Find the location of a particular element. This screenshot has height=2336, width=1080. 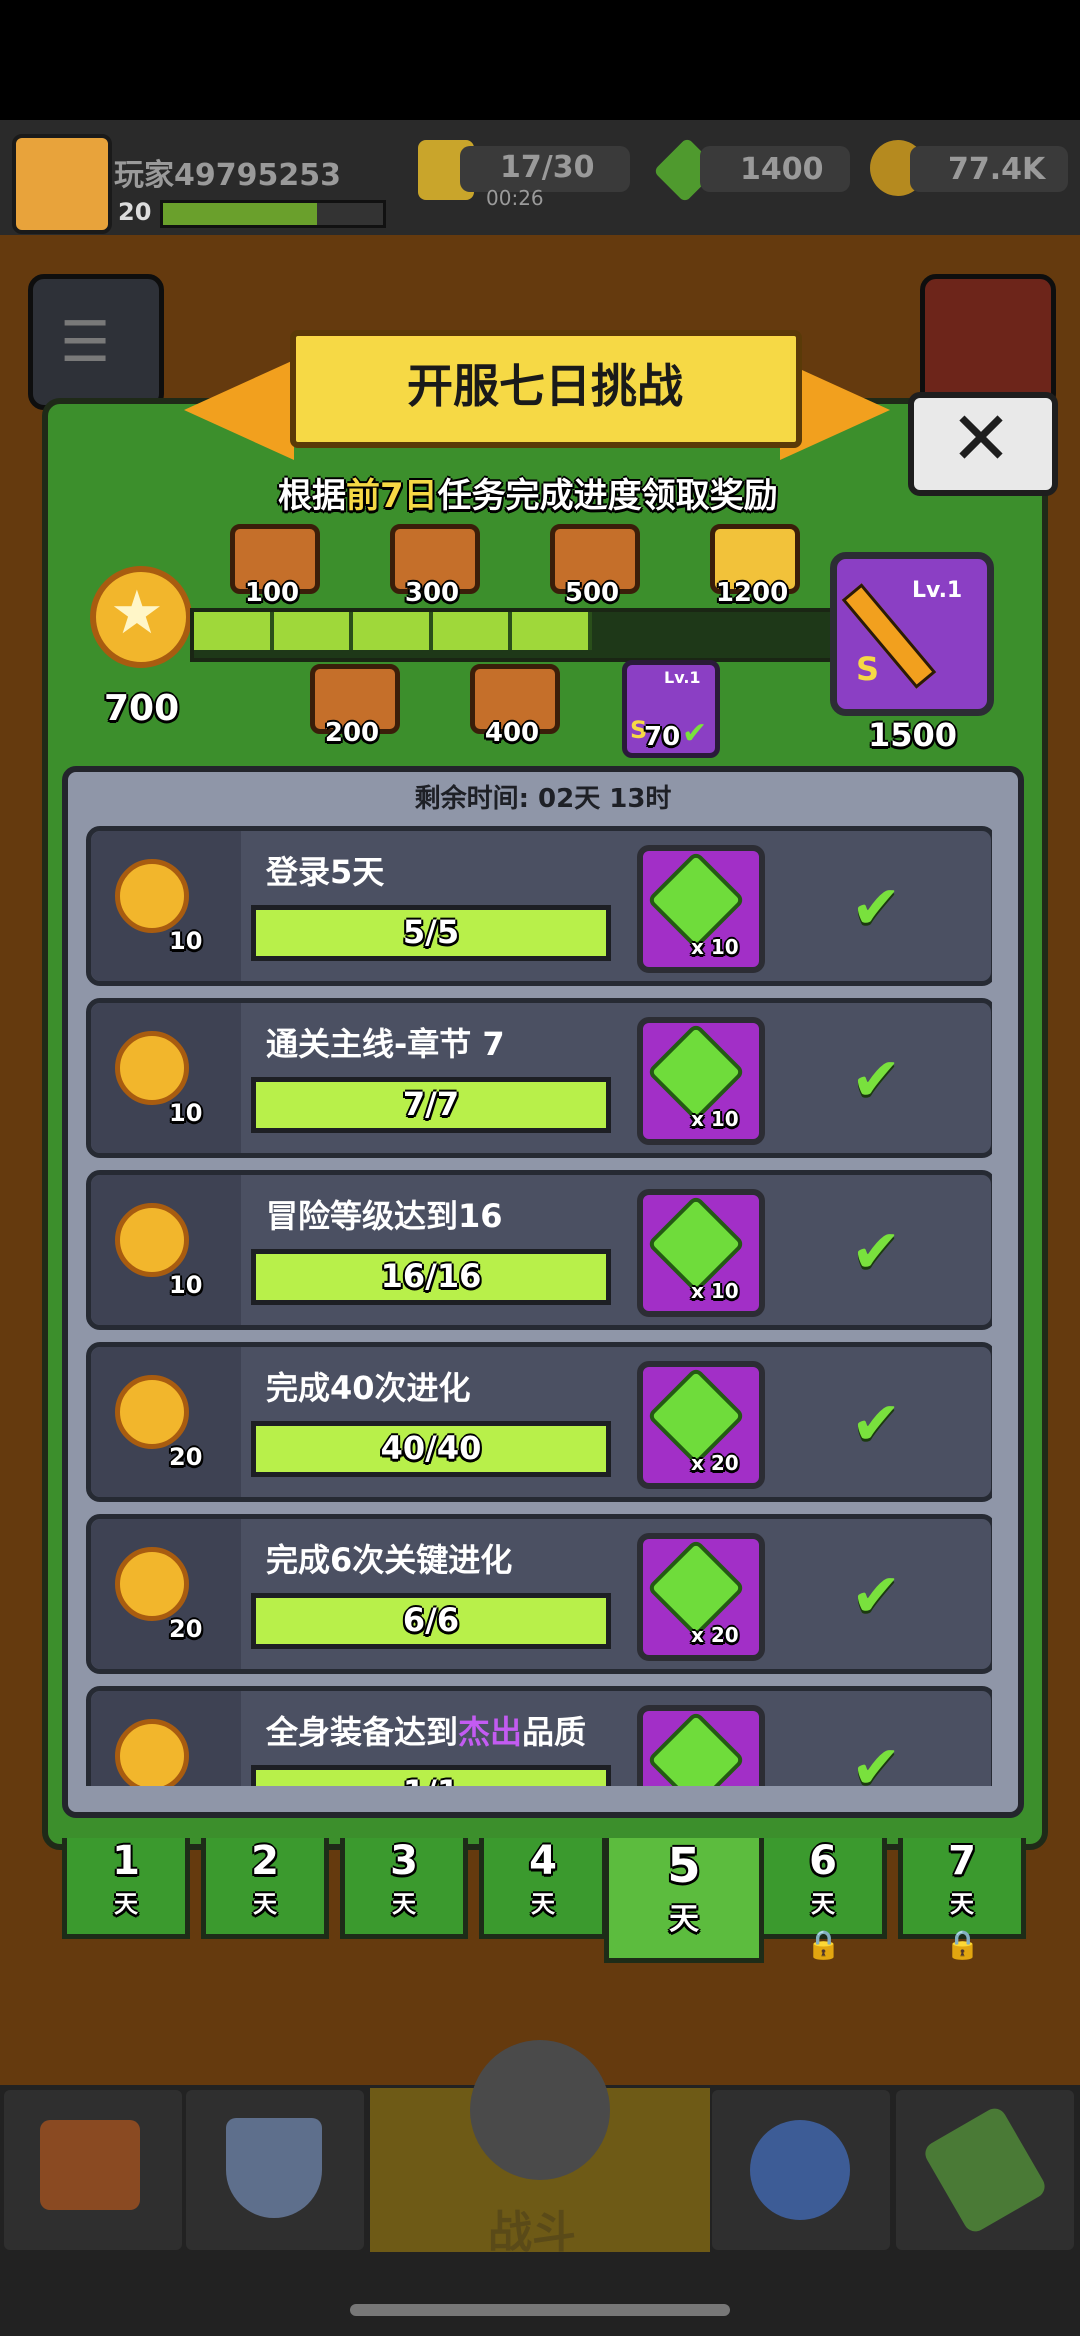

milestone-label: 200 is located at coordinates (352, 733).